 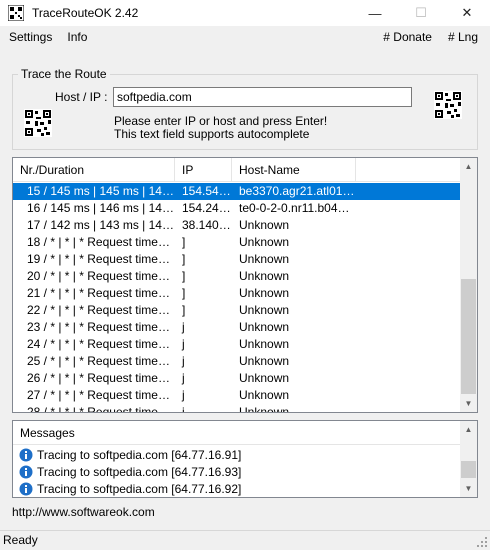 I want to click on host-label: Host / IP :, so click(x=81, y=97).